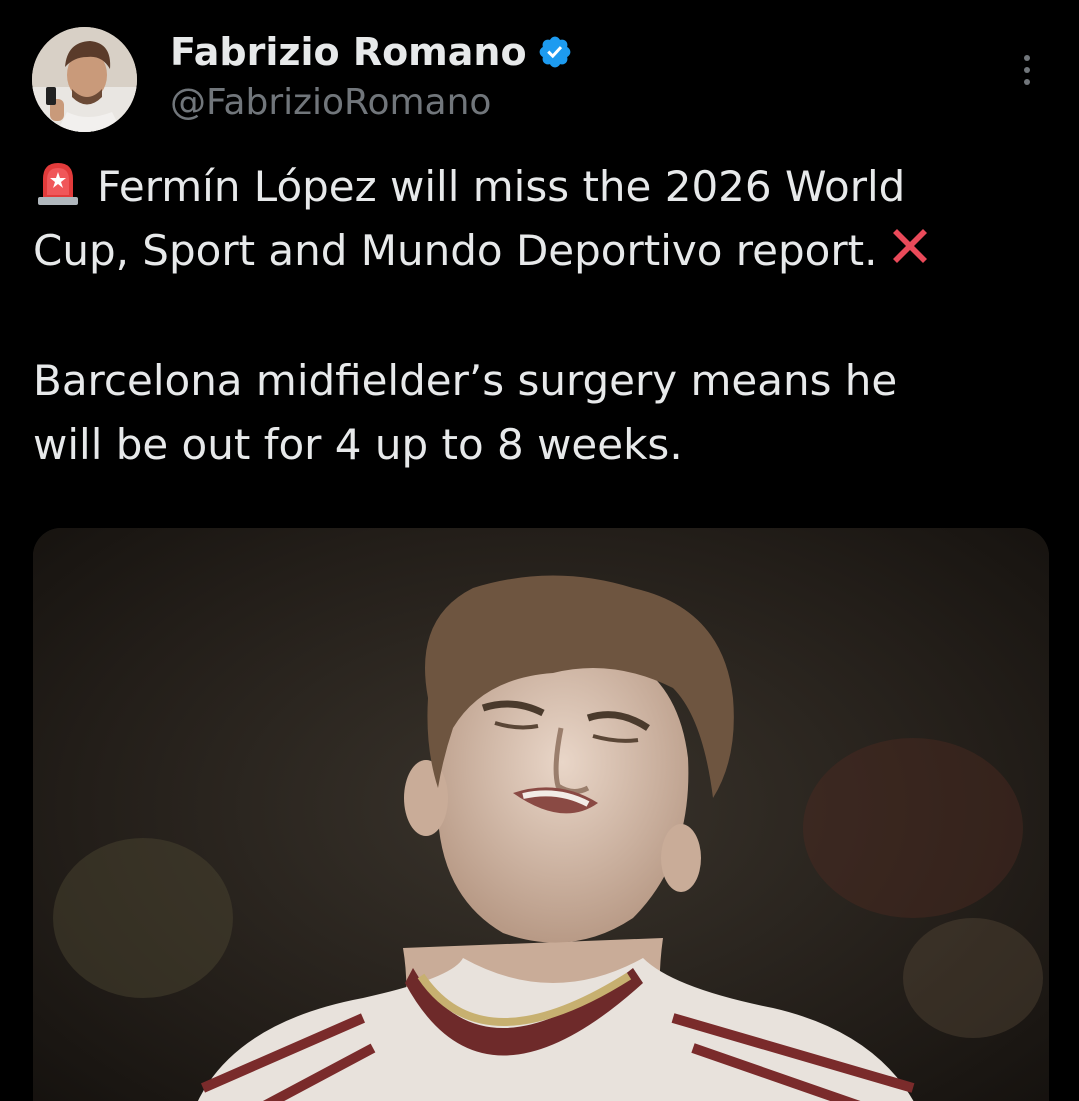 The width and height of the screenshot is (1079, 1101). I want to click on tweet-line: Barcelona midfielder’s surgery means he, so click(538, 381).